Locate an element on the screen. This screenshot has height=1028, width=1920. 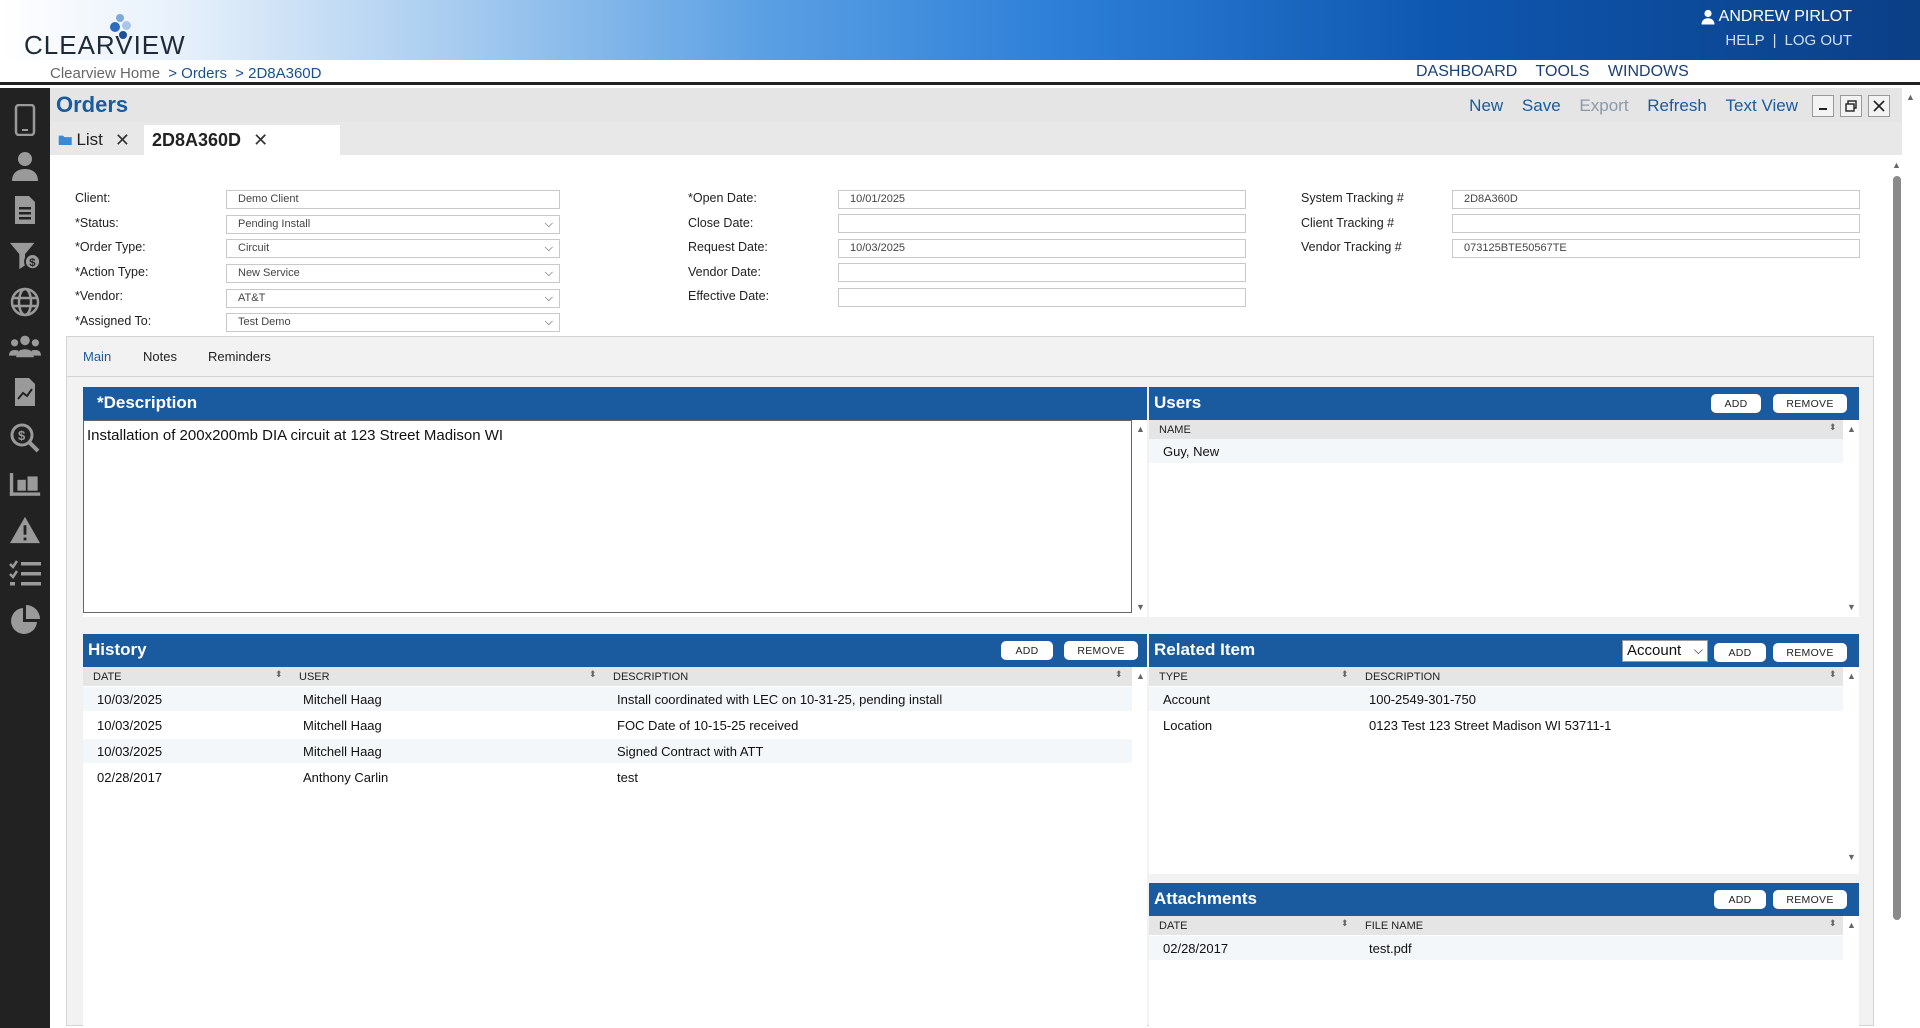
attachments-remove-button: REMOVE is located at coordinates (1810, 899).